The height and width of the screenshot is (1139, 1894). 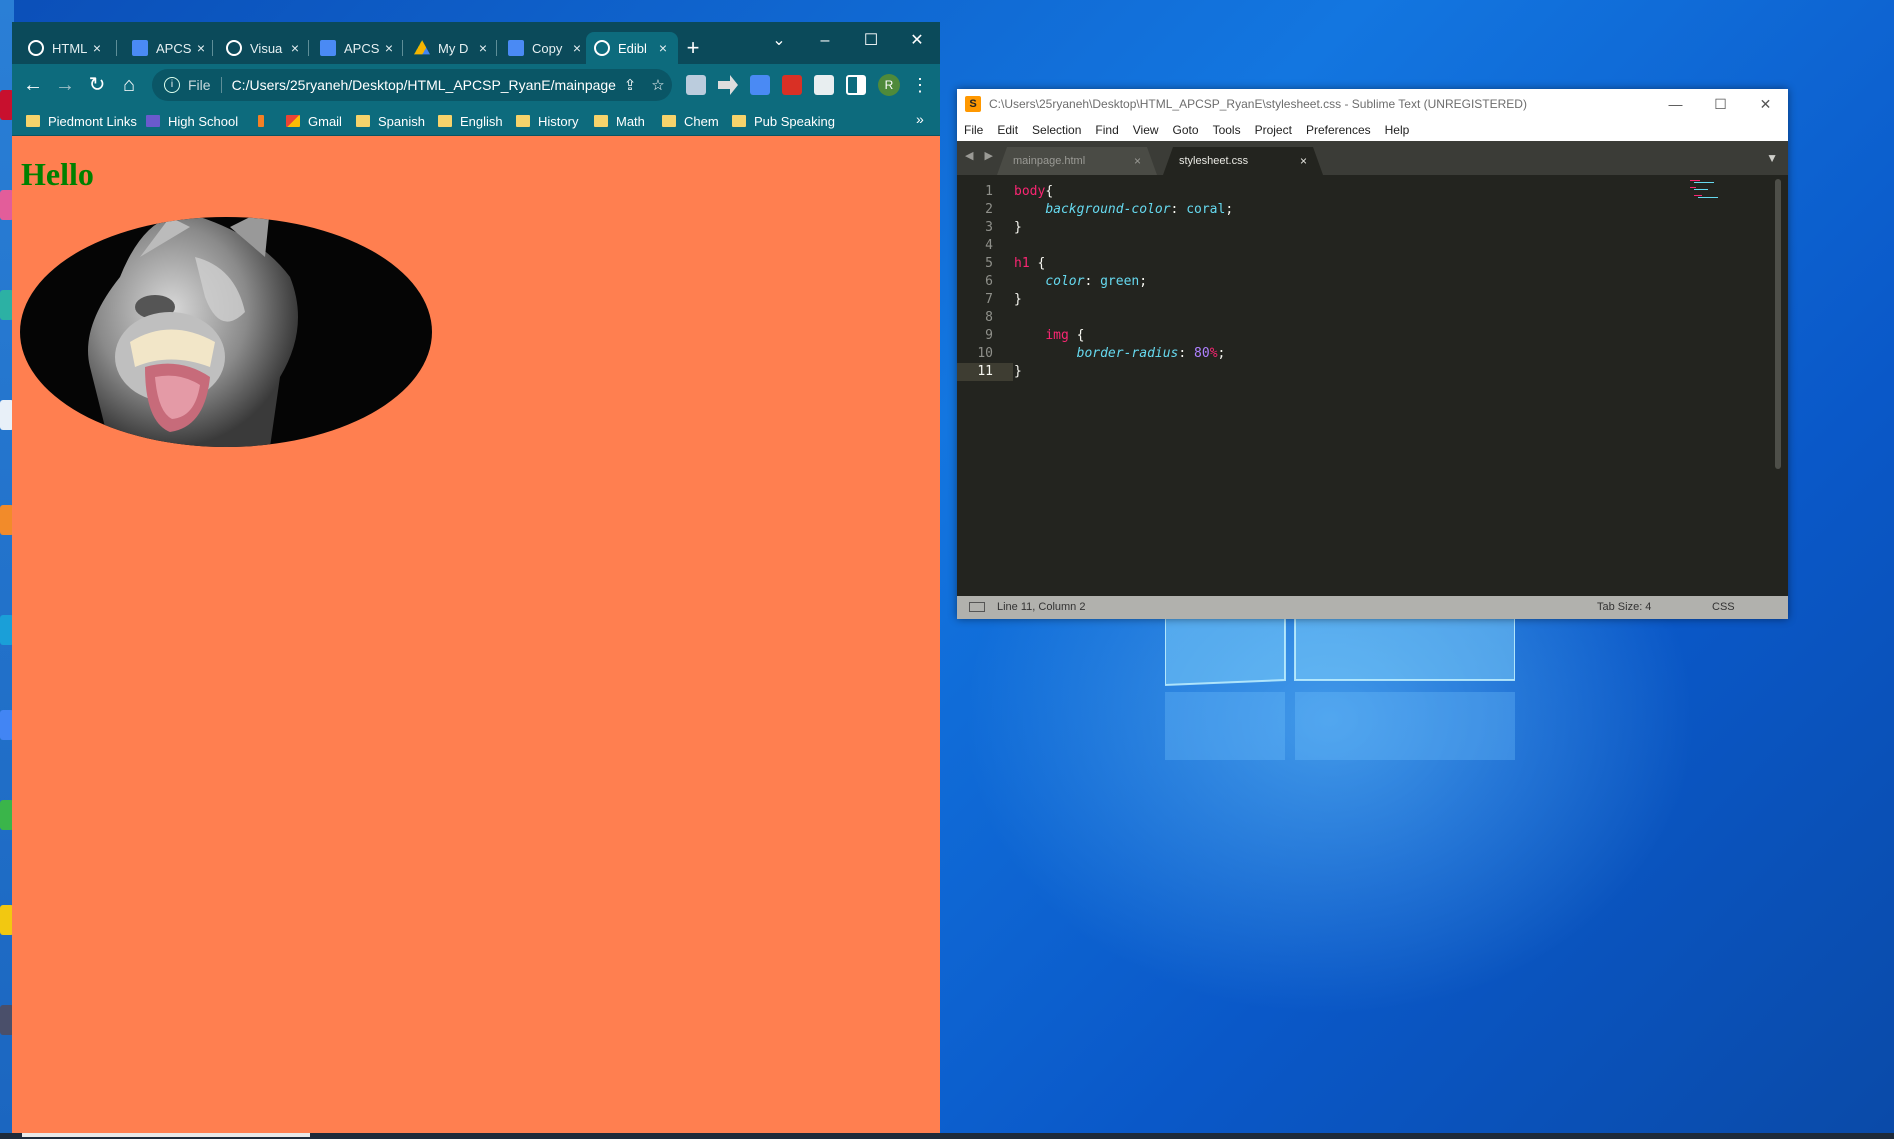 I want to click on bookmark-item: Gmail, so click(x=314, y=121).